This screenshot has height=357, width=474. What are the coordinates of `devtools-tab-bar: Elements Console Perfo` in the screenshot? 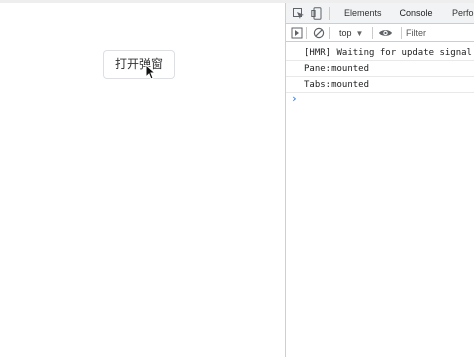 It's located at (380, 13).